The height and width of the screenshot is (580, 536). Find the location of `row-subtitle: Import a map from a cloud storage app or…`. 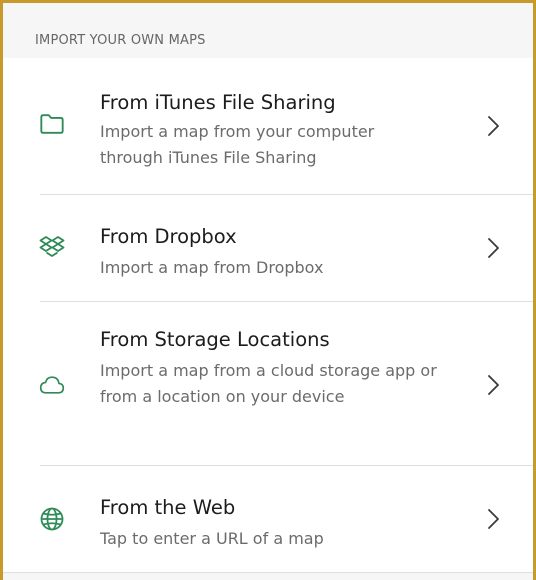

row-subtitle: Import a map from a cloud storage app or… is located at coordinates (268, 383).